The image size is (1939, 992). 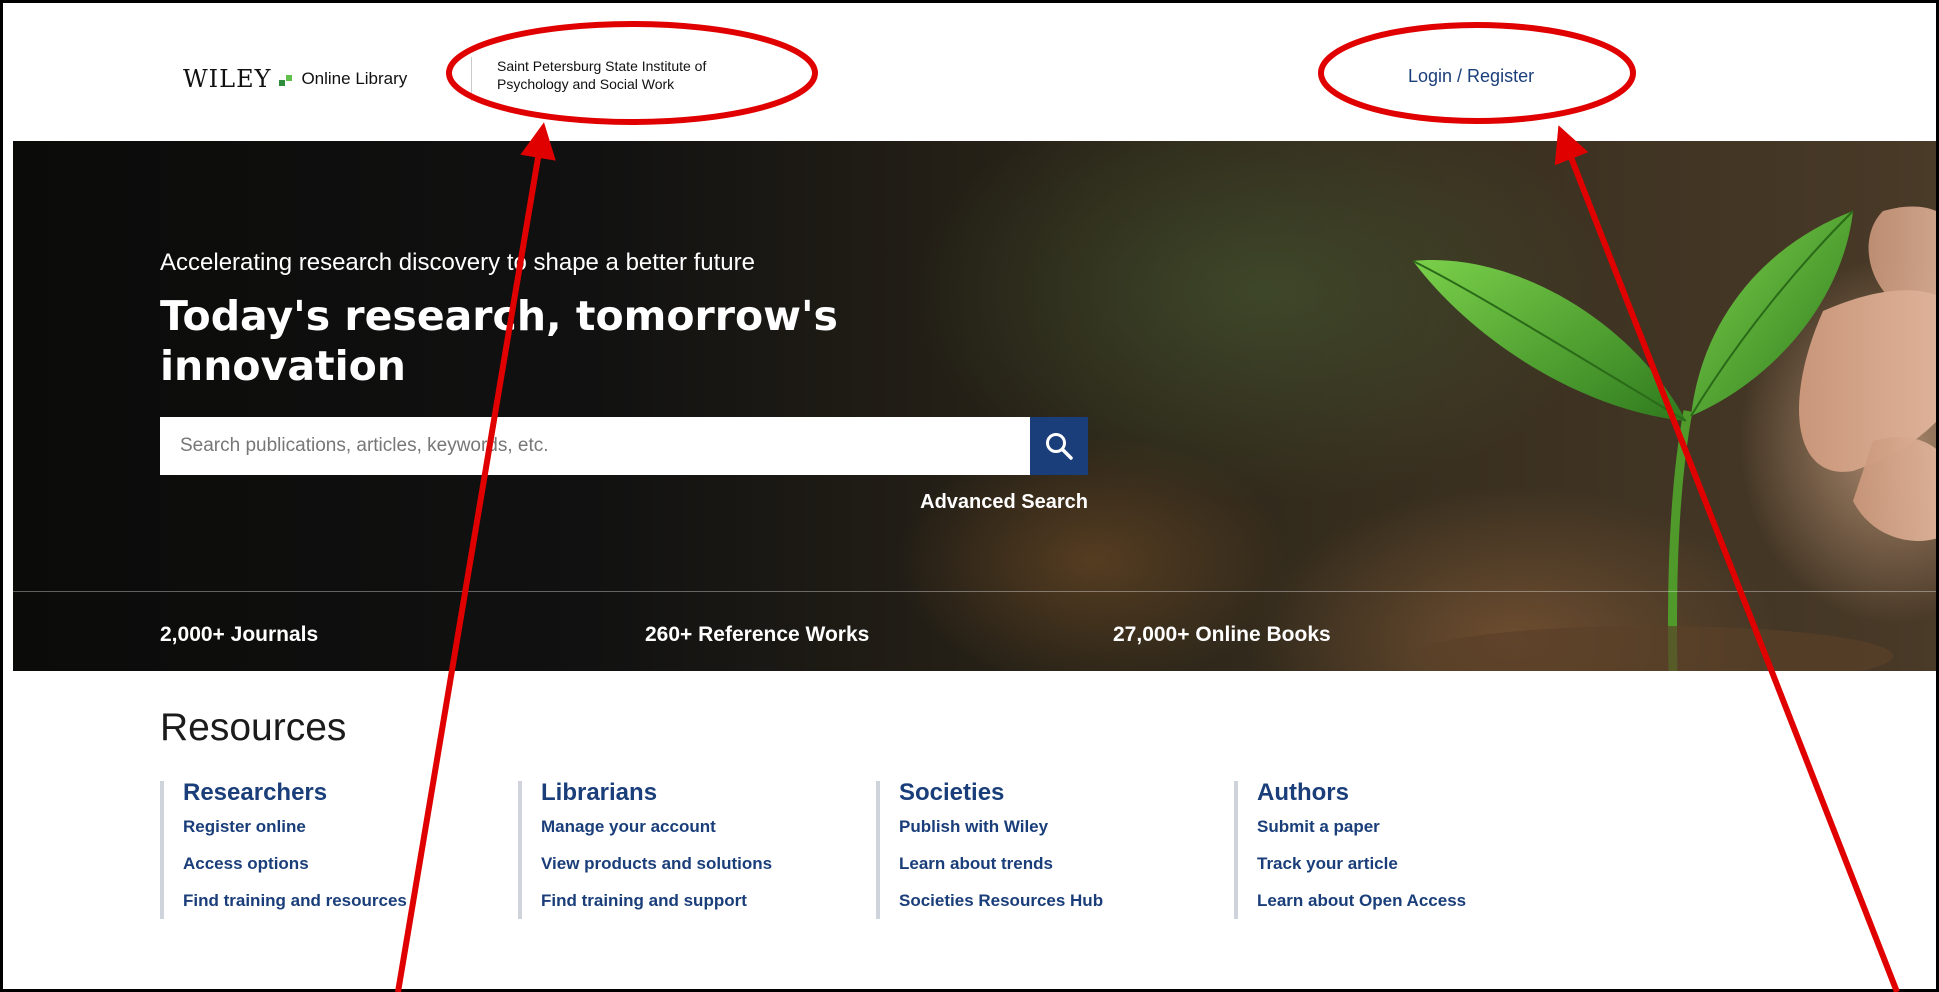 I want to click on resource-link: View products and solutions, so click(x=656, y=864).